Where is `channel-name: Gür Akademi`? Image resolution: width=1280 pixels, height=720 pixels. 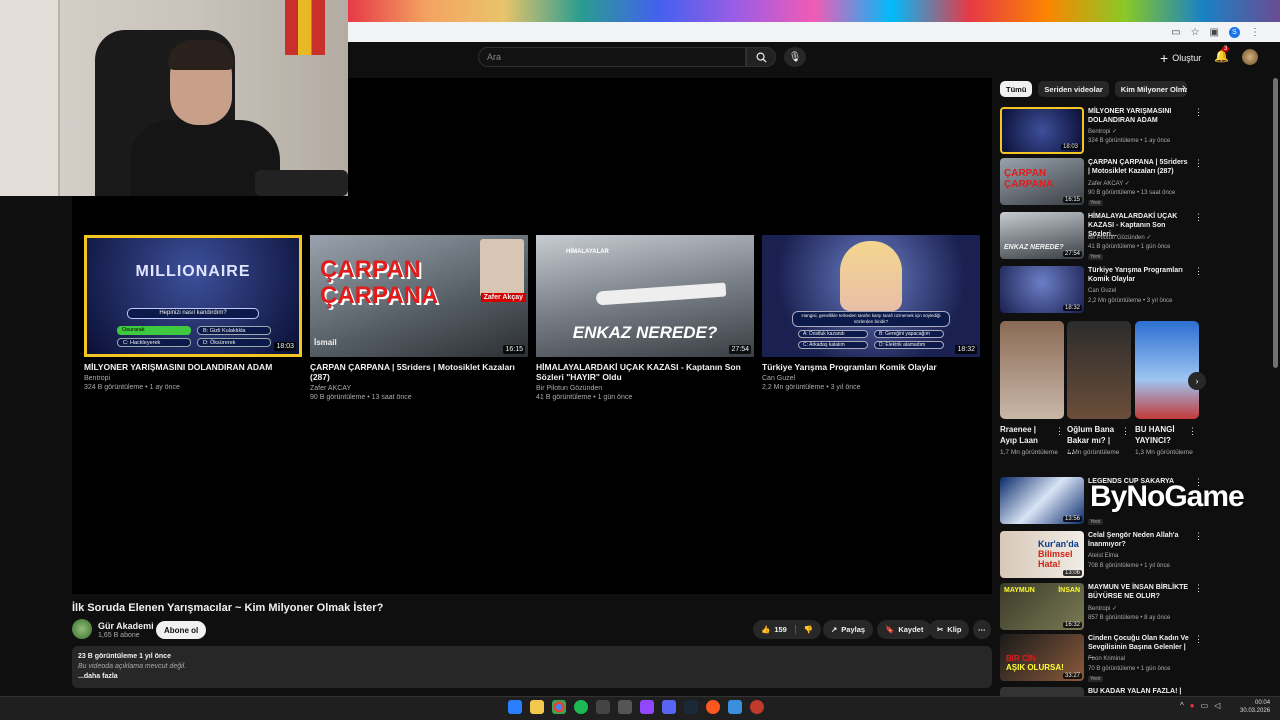
channel-name: Gür Akademi is located at coordinates (126, 626).